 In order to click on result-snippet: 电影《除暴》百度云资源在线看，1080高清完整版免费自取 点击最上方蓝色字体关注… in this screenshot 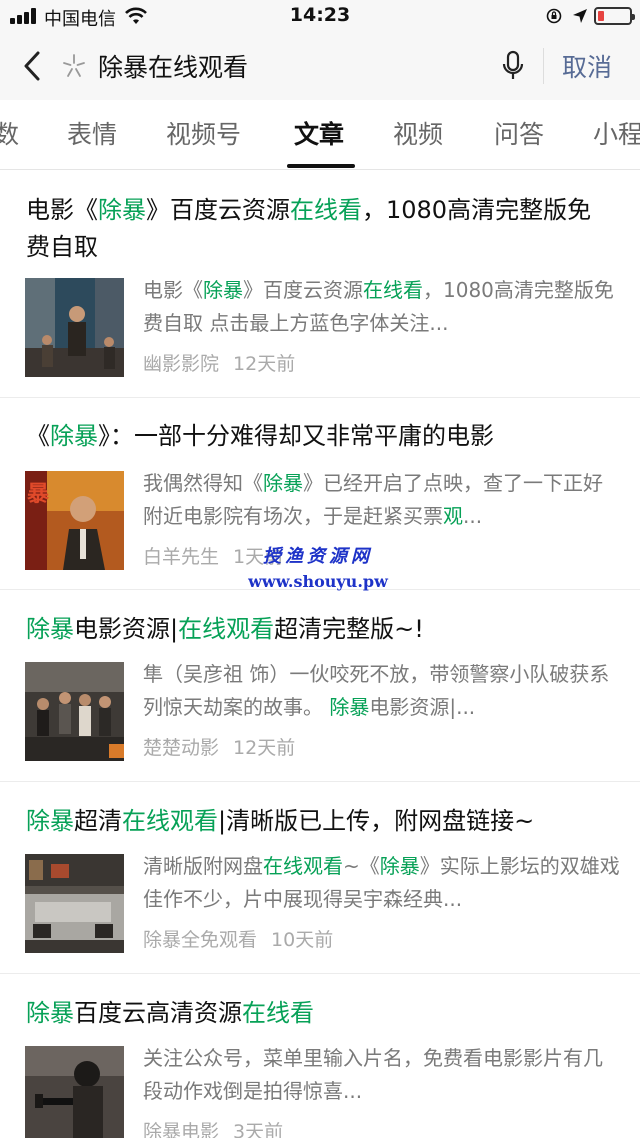, I will do `click(382, 307)`.